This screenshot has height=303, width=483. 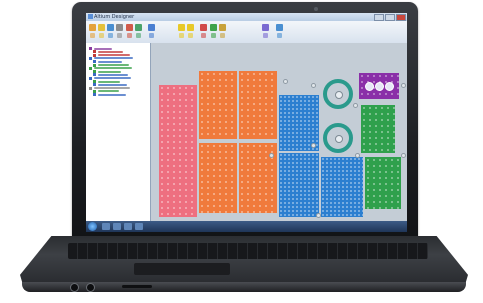 What do you see at coordinates (110, 35) in the screenshot?
I see `save-small-icon` at bounding box center [110, 35].